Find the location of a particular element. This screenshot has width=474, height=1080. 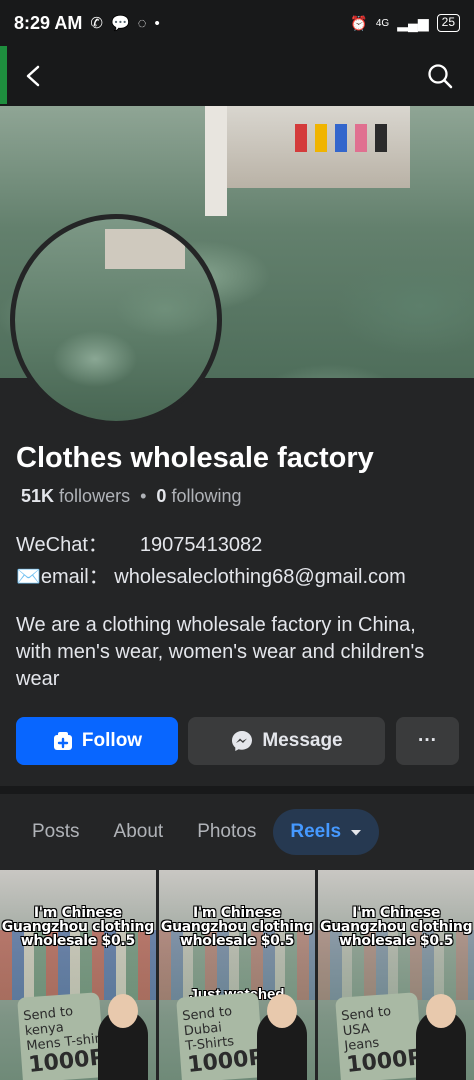

chat-bubble-icon: 💬 is located at coordinates (120, 23).